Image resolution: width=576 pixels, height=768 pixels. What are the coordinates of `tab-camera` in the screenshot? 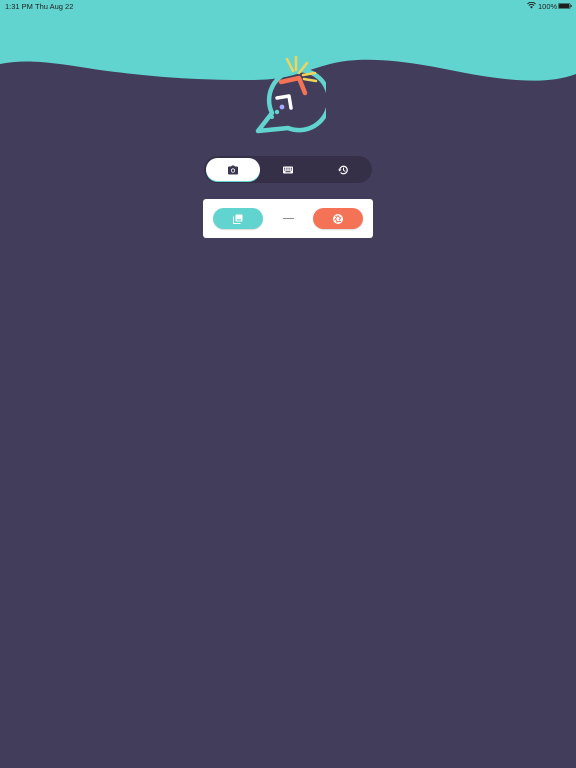 It's located at (233, 169).